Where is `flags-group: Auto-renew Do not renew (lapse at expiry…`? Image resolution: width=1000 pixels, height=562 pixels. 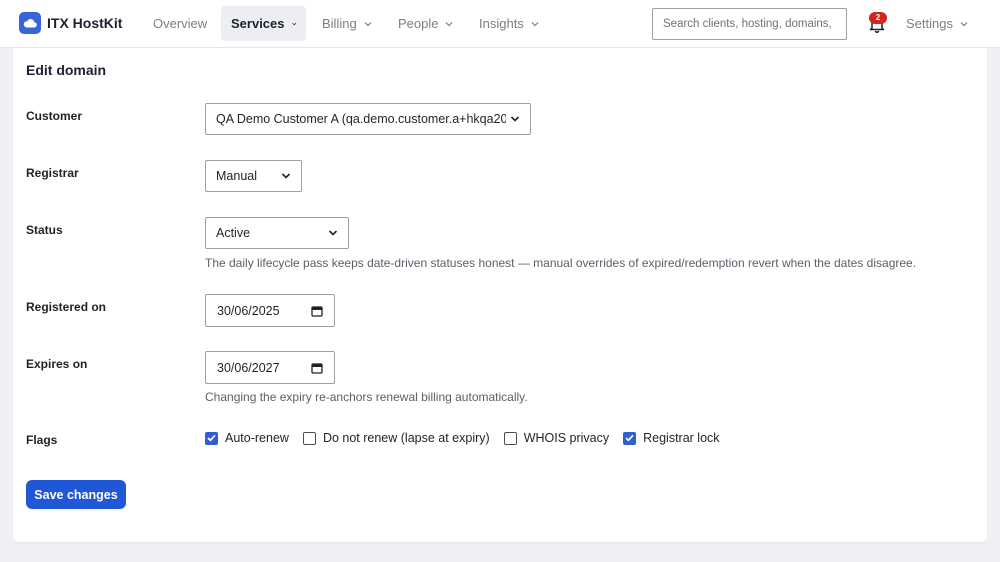
flags-group: Auto-renew Do not renew (lapse at expiry… is located at coordinates (469, 438).